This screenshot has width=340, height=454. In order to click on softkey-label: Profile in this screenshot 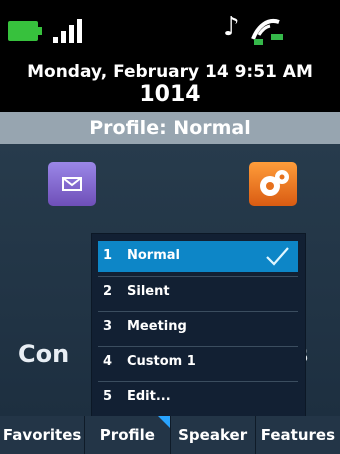, I will do `click(127, 435)`.